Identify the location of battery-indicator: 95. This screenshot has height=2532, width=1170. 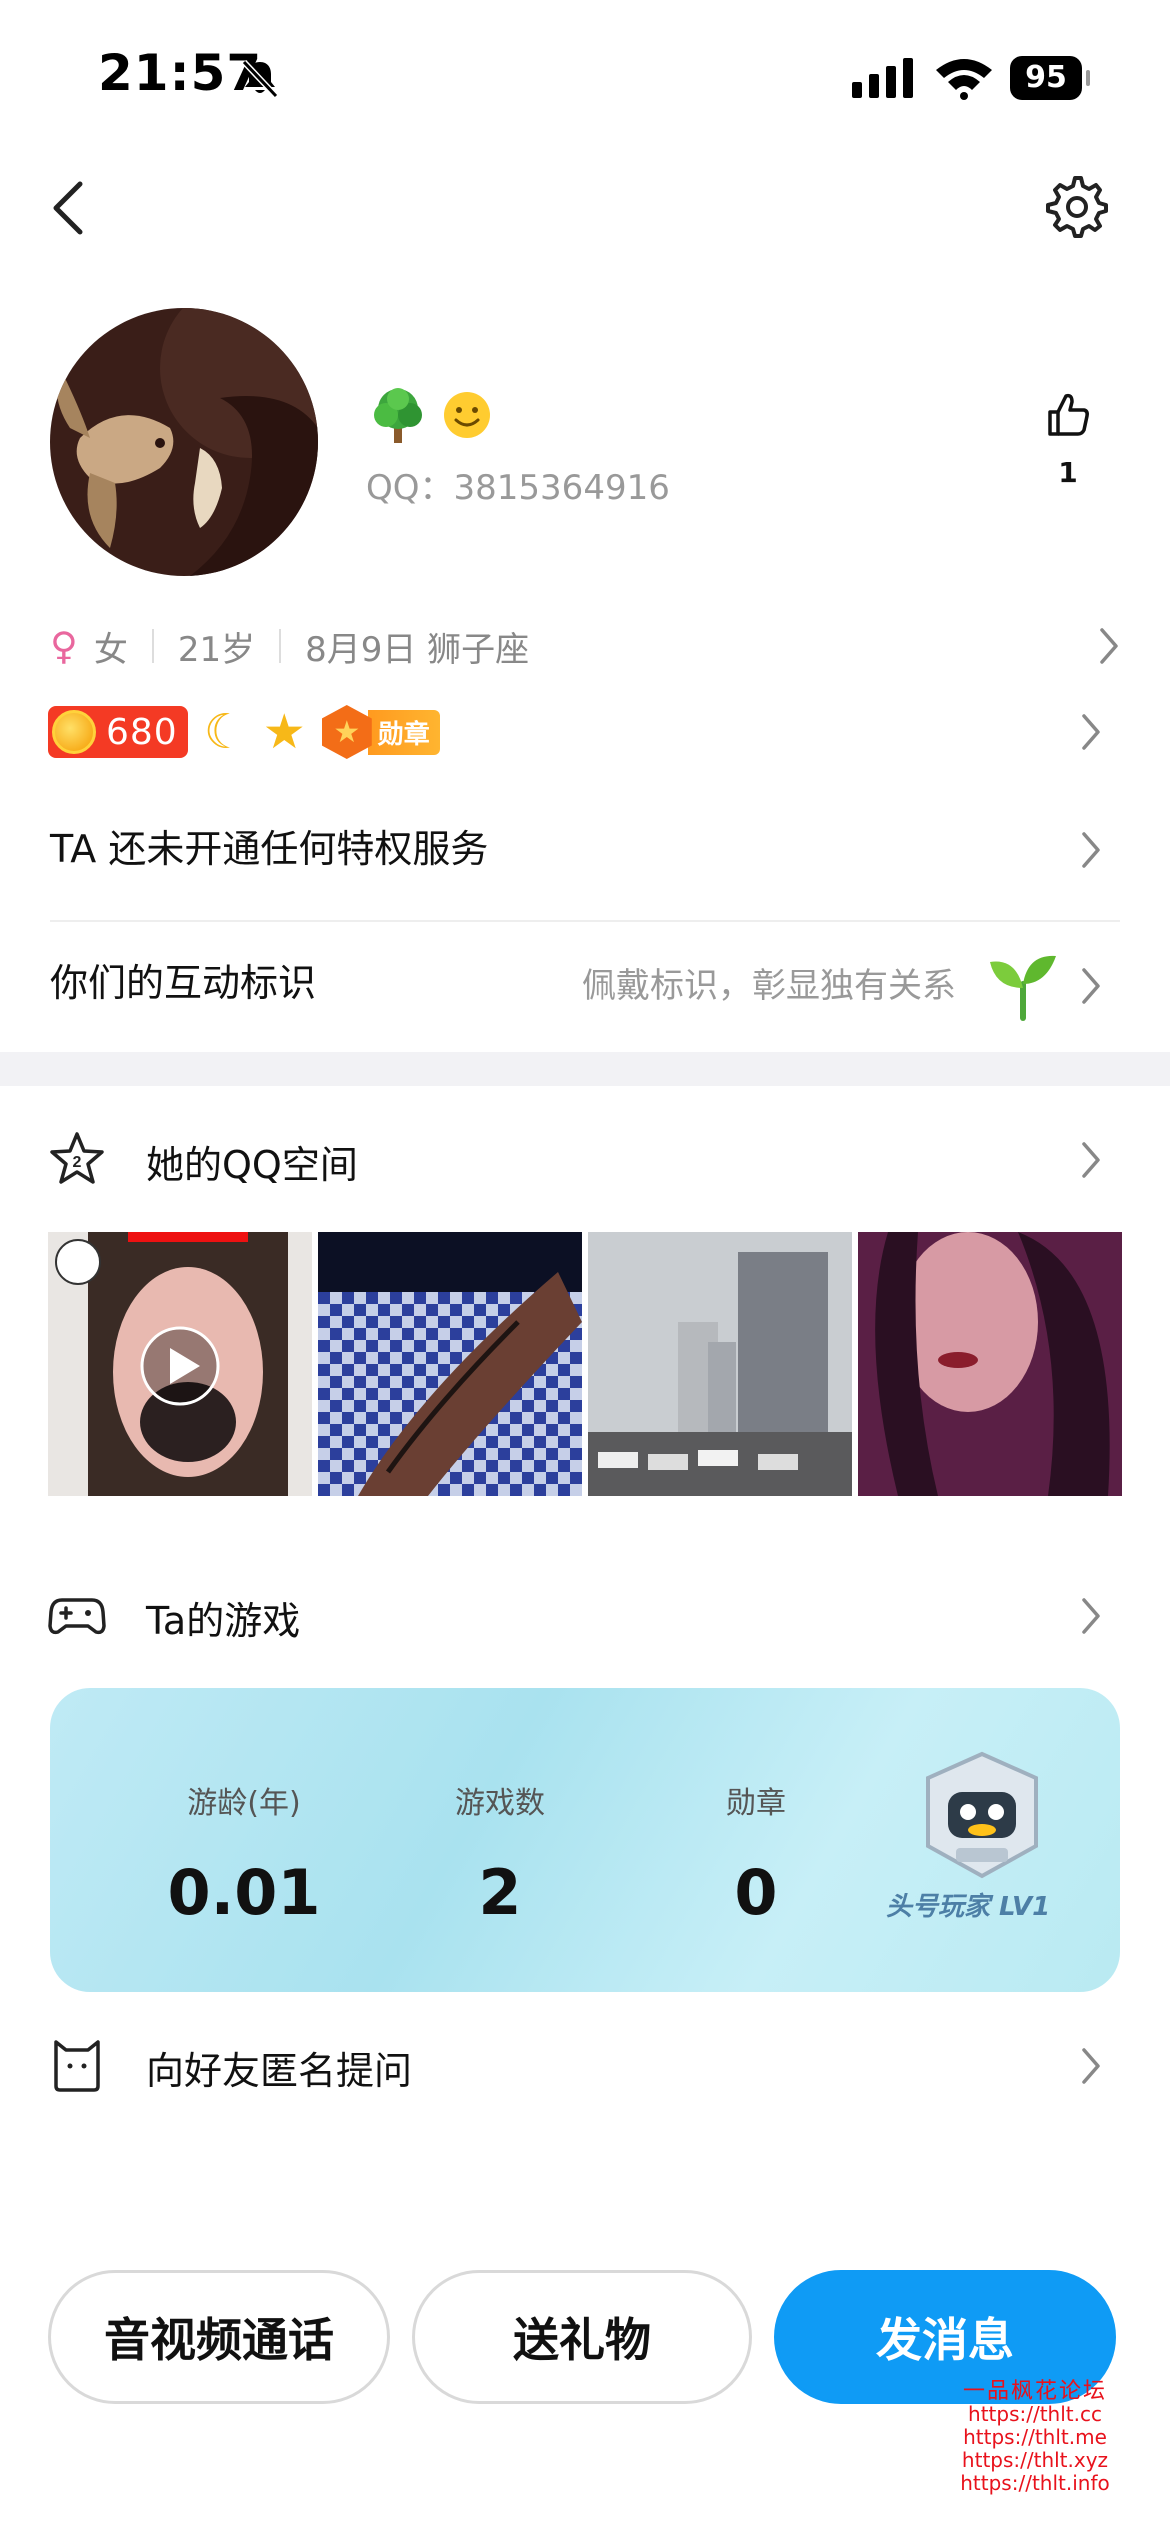
(1050, 78).